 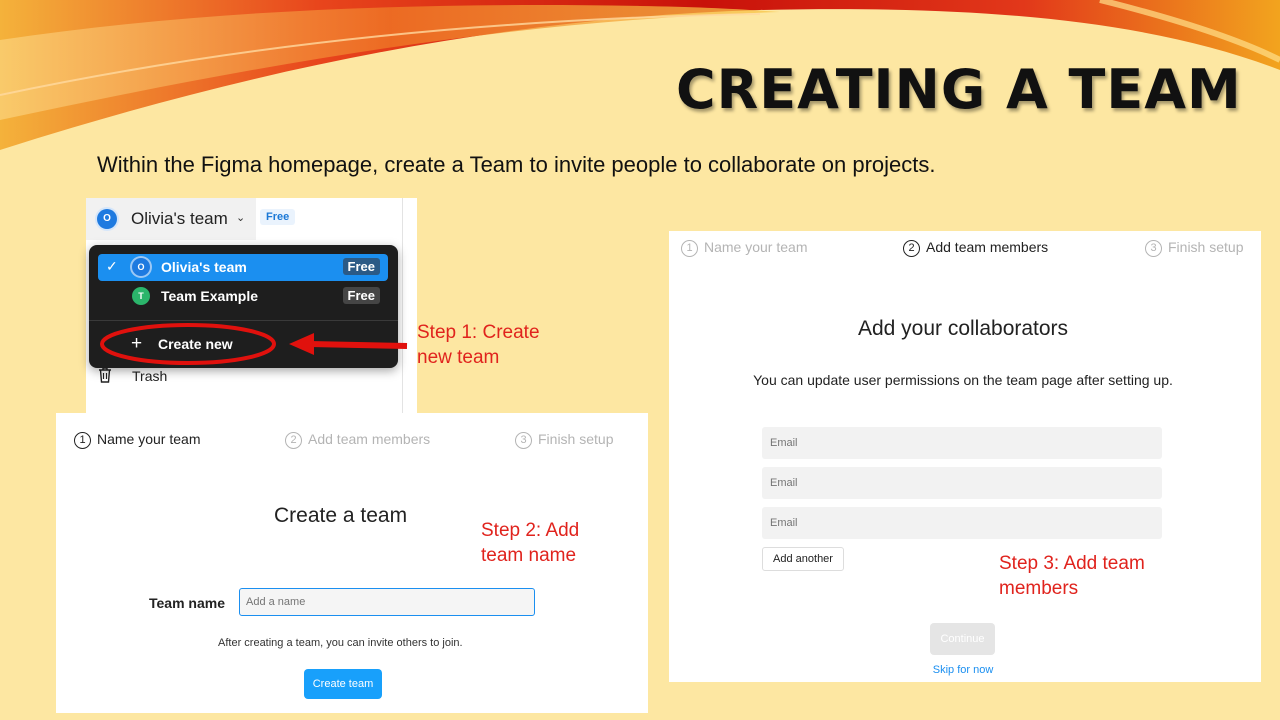 I want to click on step3-annotation: Step 3: Add team members, so click(x=1072, y=576).